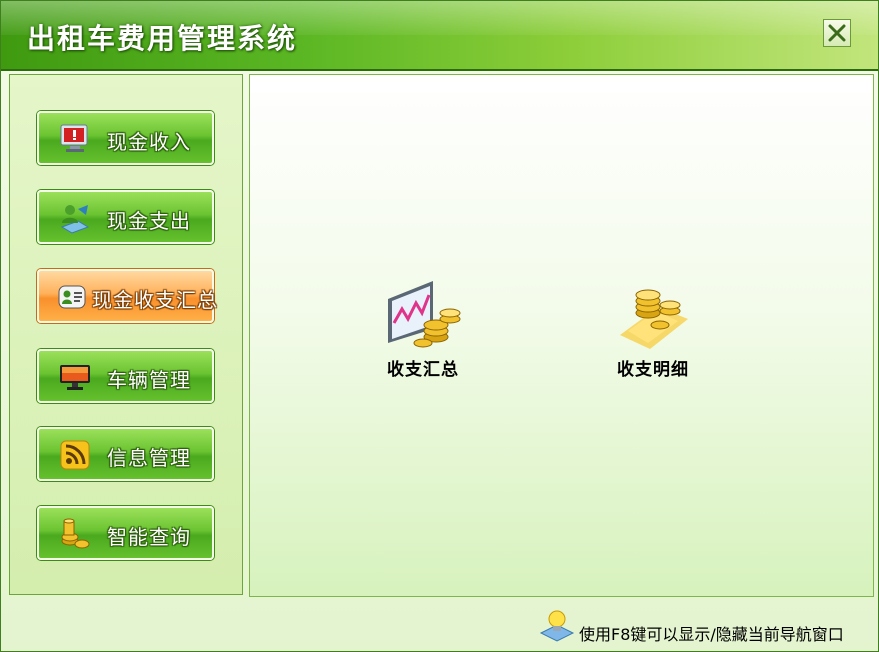  Describe the element at coordinates (653, 370) in the screenshot. I see `feature-label: 收支明细` at that location.